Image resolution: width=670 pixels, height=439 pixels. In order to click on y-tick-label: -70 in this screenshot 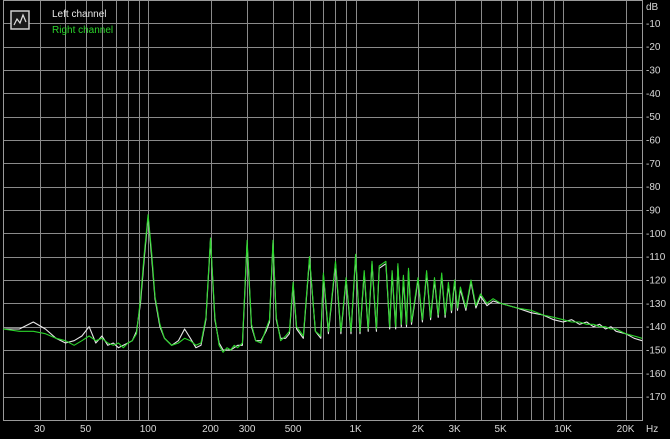, I will do `click(653, 164)`.